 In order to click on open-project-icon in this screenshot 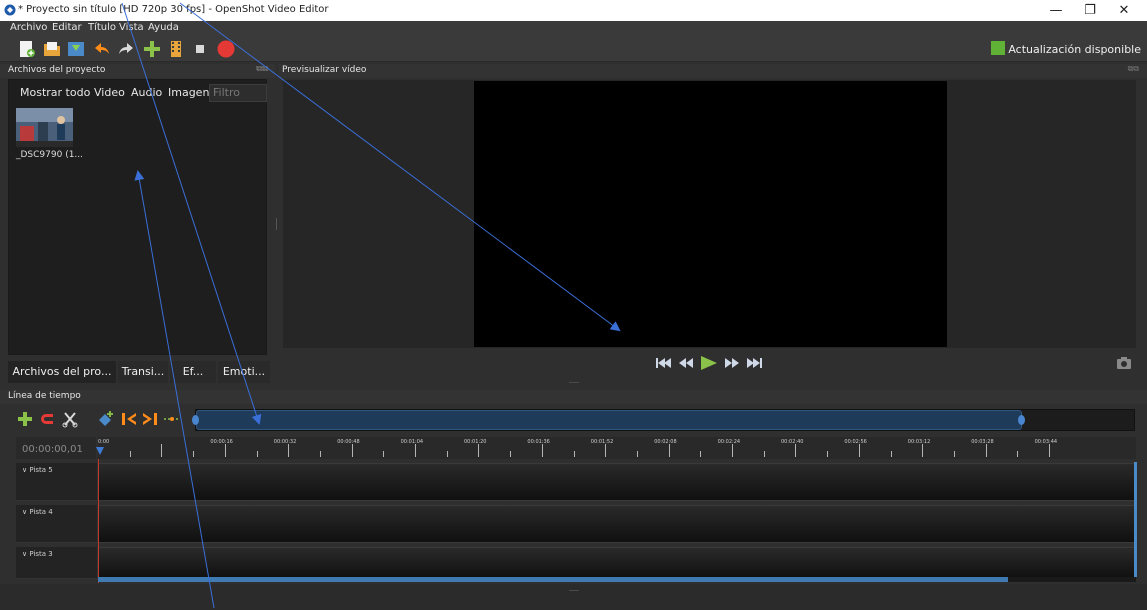, I will do `click(52, 49)`.